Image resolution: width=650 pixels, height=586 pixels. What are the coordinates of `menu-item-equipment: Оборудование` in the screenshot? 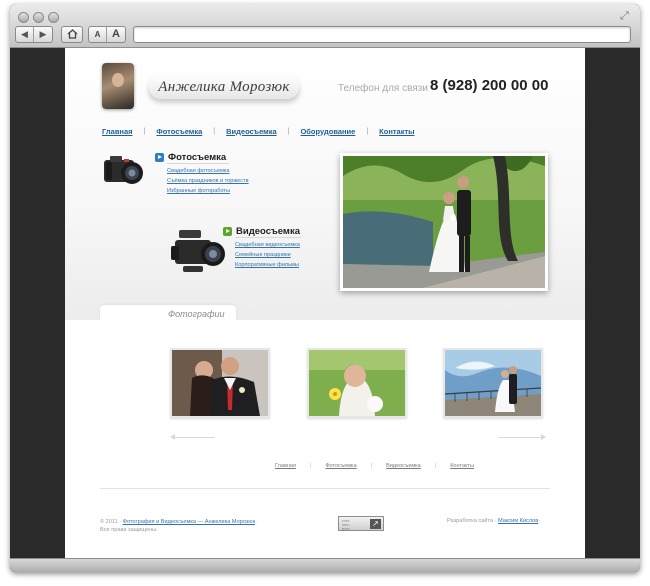 It's located at (327, 131).